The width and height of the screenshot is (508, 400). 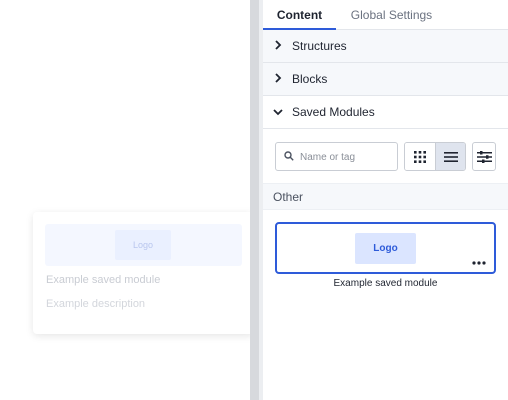 I want to click on section-saved-modules: Saved Modules, so click(x=385, y=112).